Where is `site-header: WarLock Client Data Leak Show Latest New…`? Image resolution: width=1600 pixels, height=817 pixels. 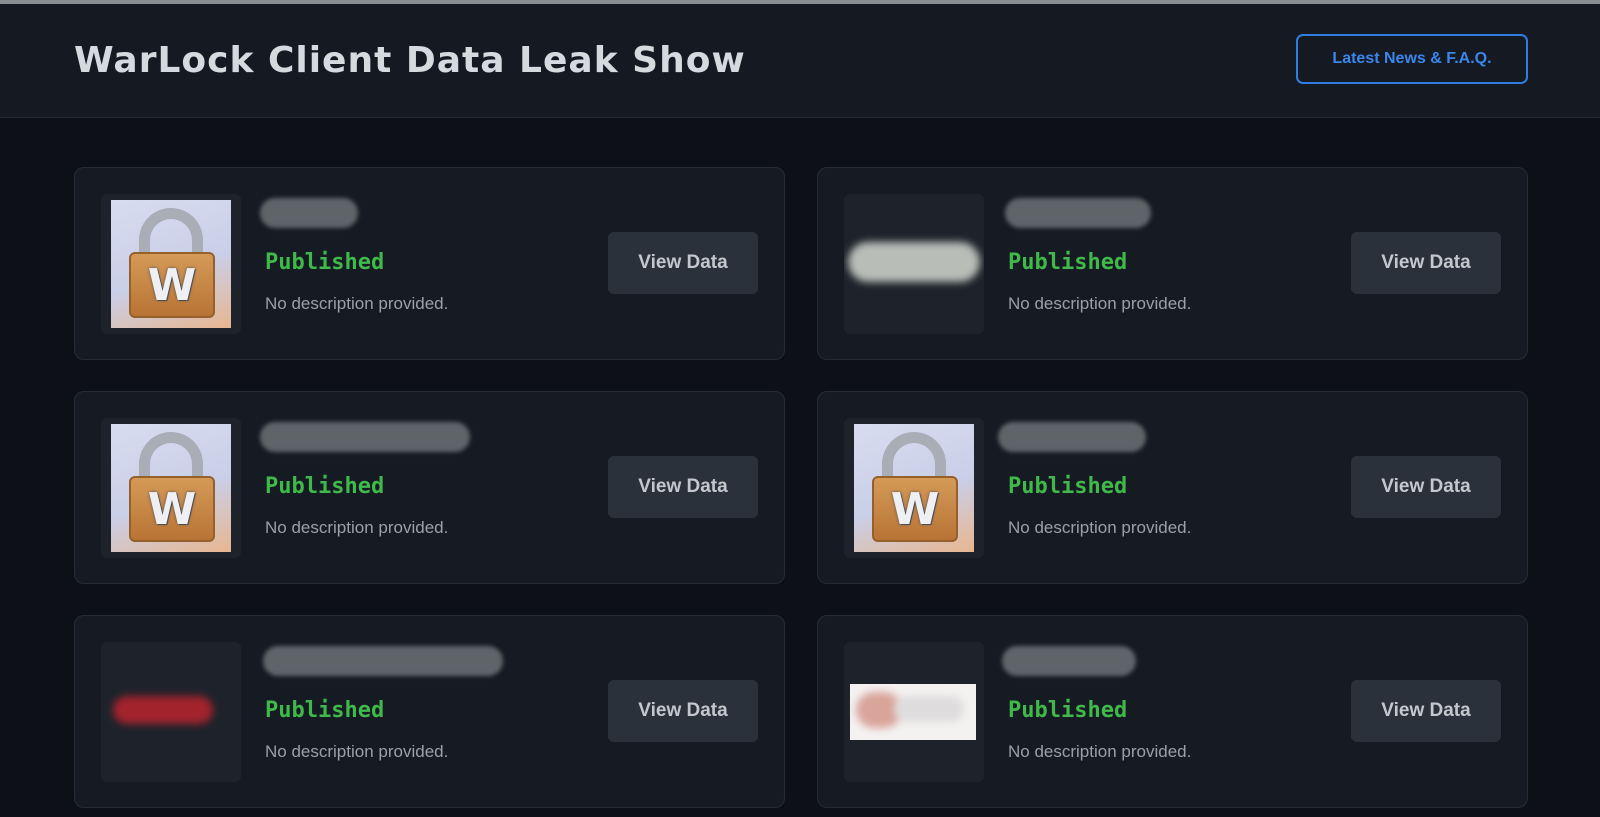 site-header: WarLock Client Data Leak Show Latest New… is located at coordinates (800, 61).